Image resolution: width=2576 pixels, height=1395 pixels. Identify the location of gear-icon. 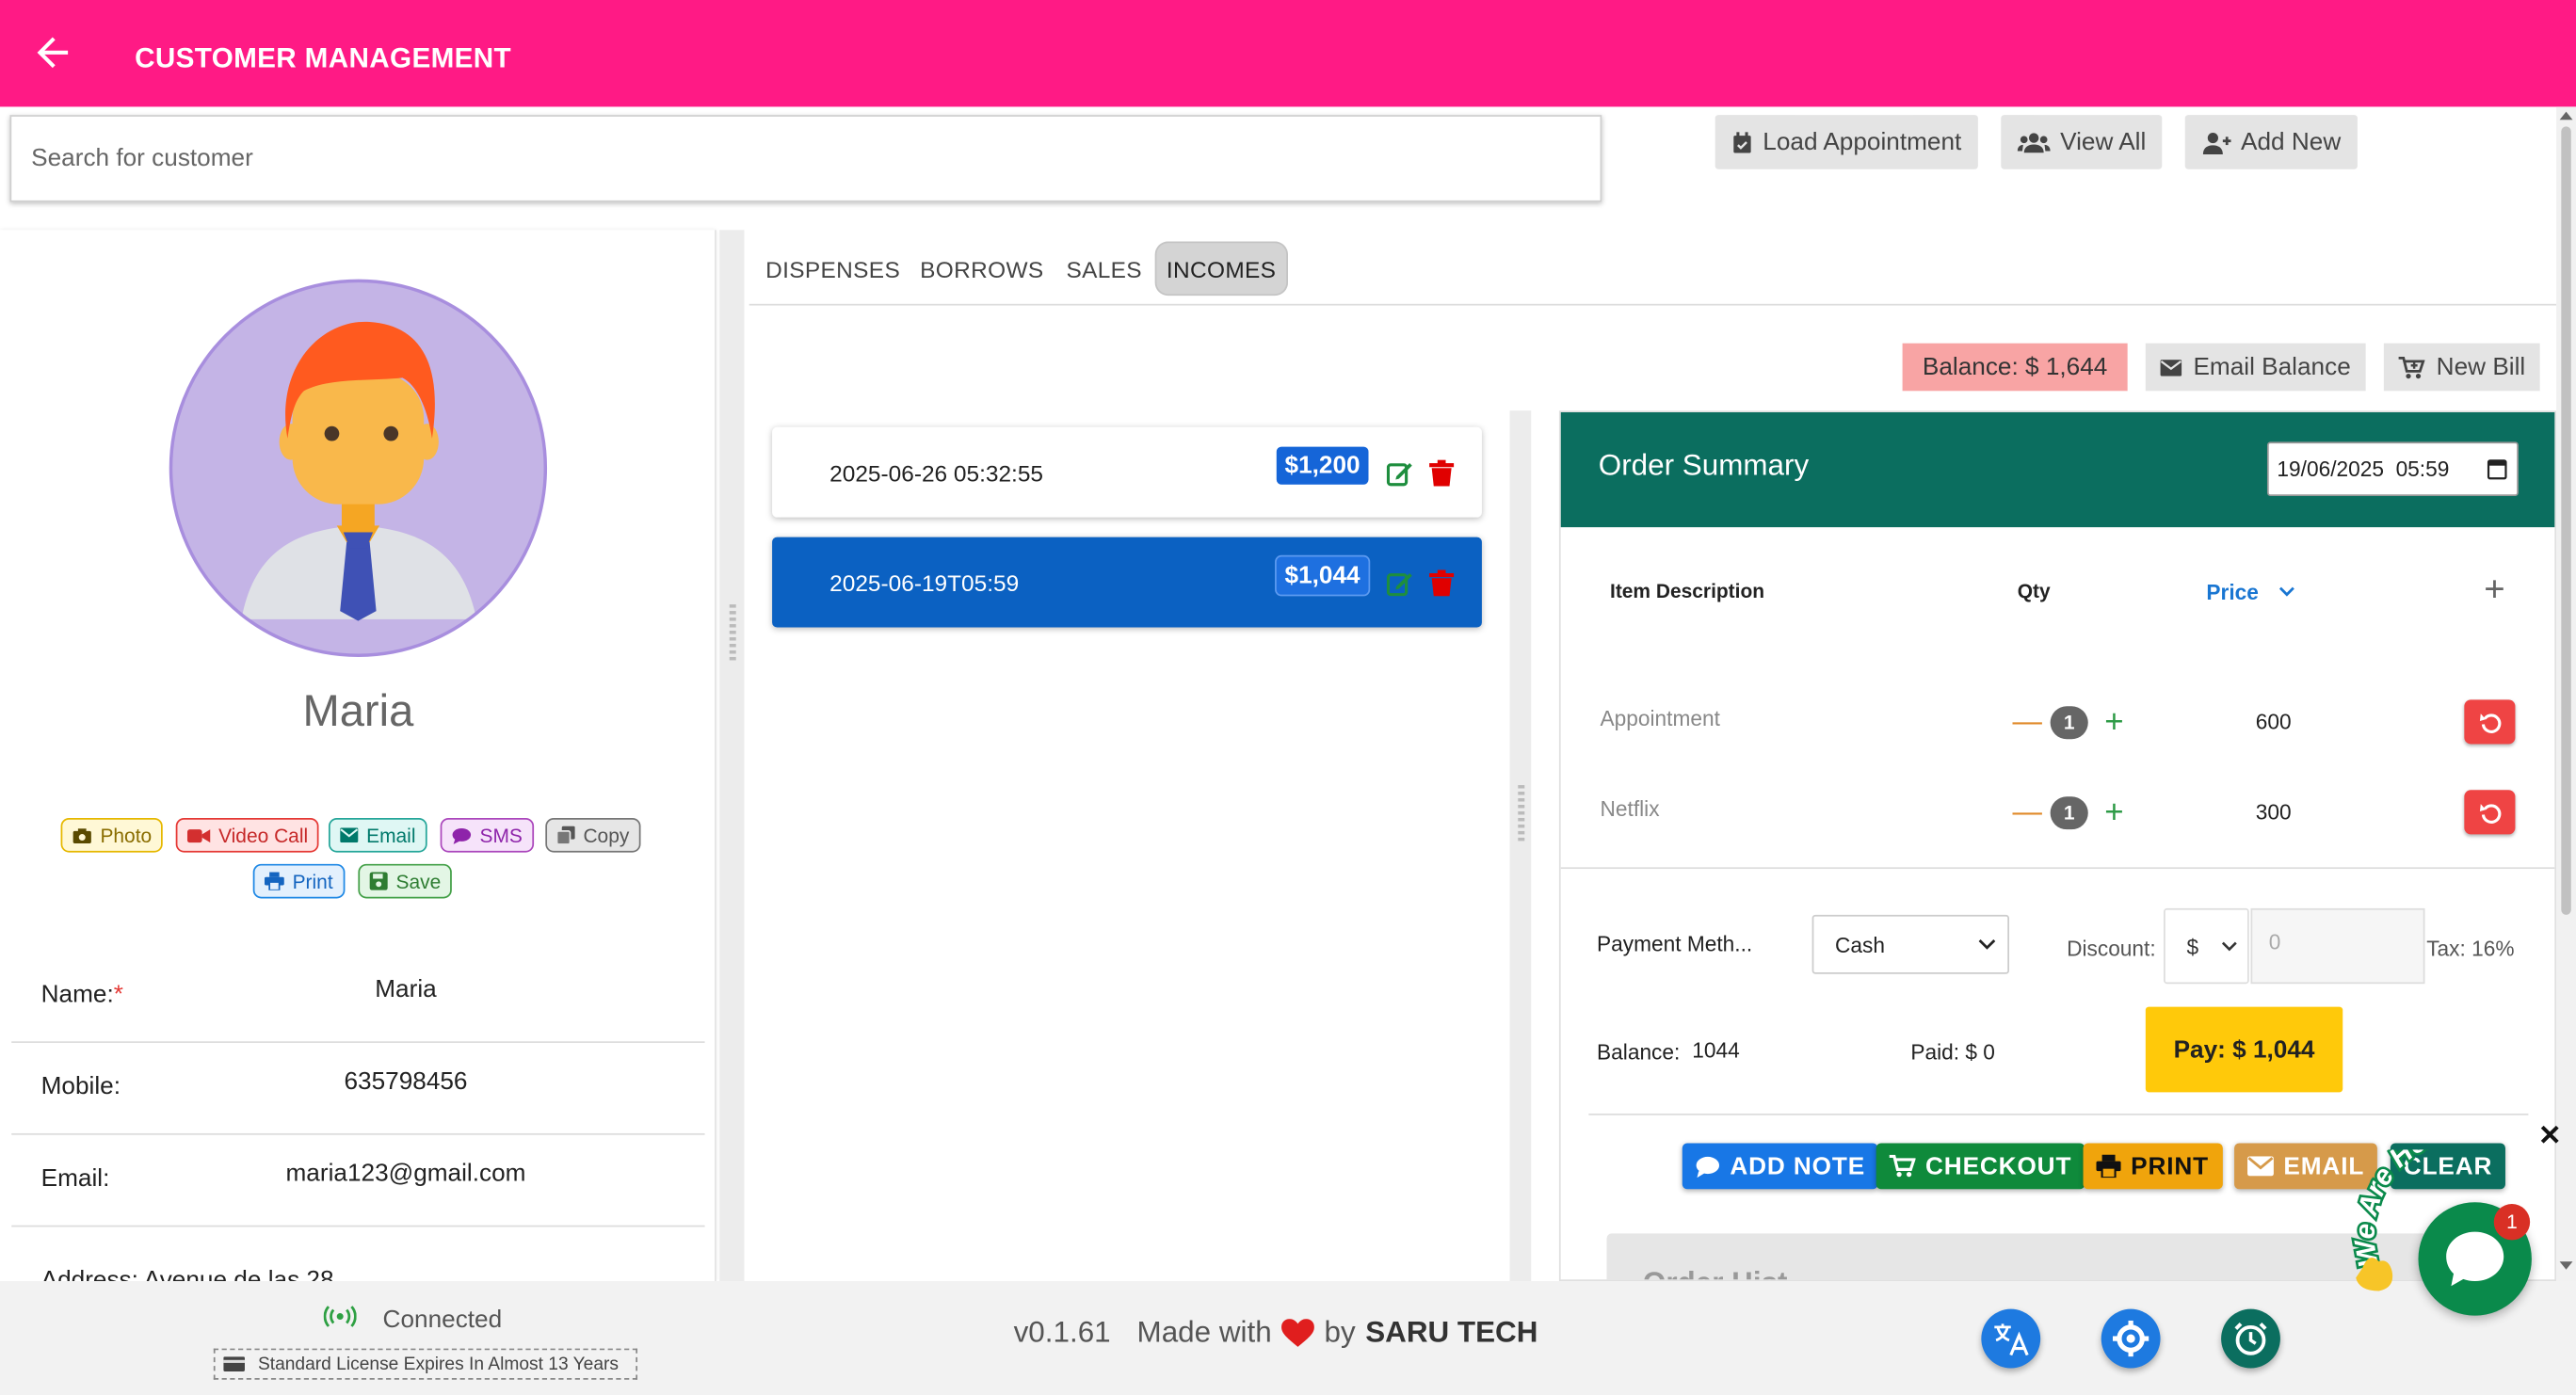
(2130, 1338).